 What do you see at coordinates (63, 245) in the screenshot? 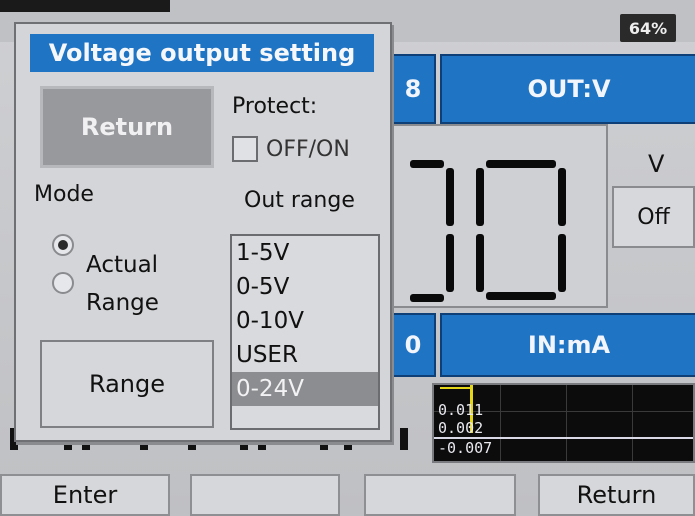
I see `radio-selected-icon` at bounding box center [63, 245].